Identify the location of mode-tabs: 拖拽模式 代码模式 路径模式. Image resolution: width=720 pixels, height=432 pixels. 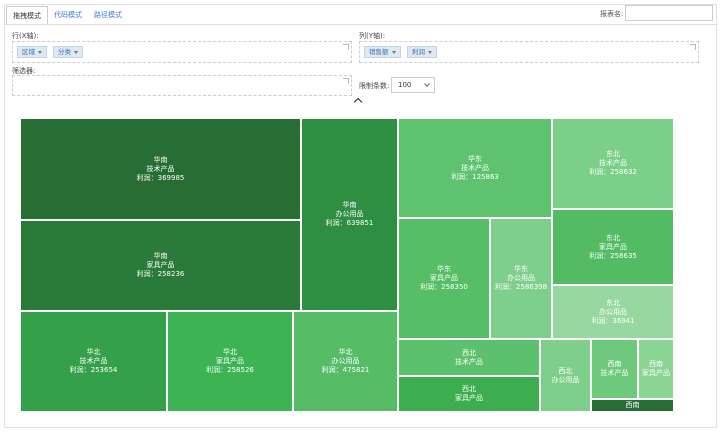
(67, 15).